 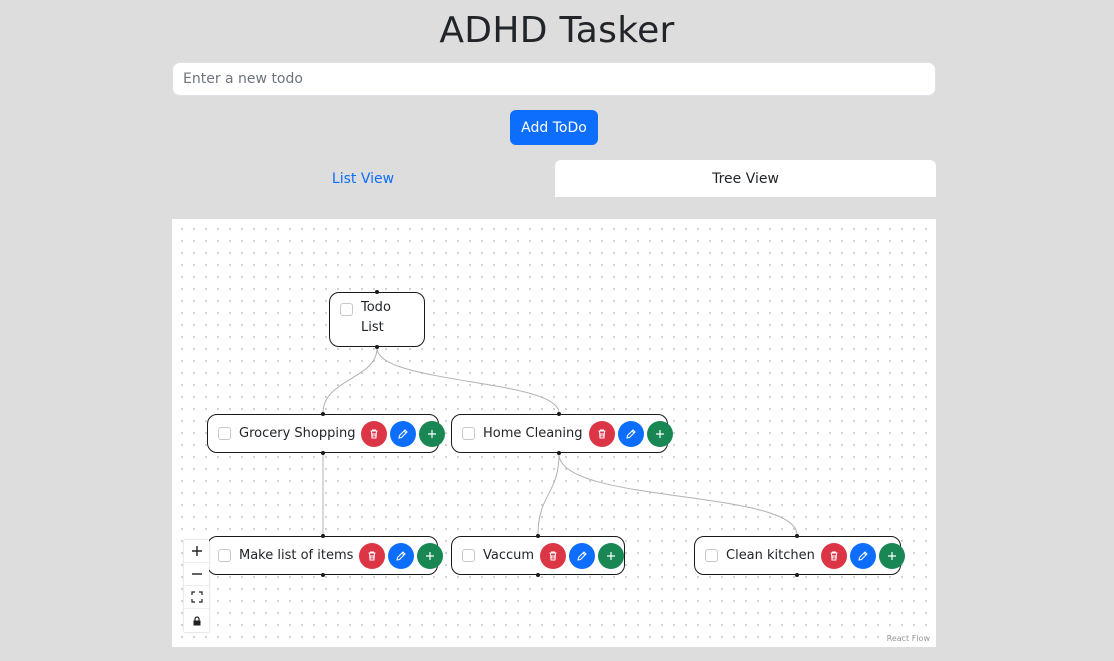 I want to click on zoom-in-icon, so click(x=196, y=551).